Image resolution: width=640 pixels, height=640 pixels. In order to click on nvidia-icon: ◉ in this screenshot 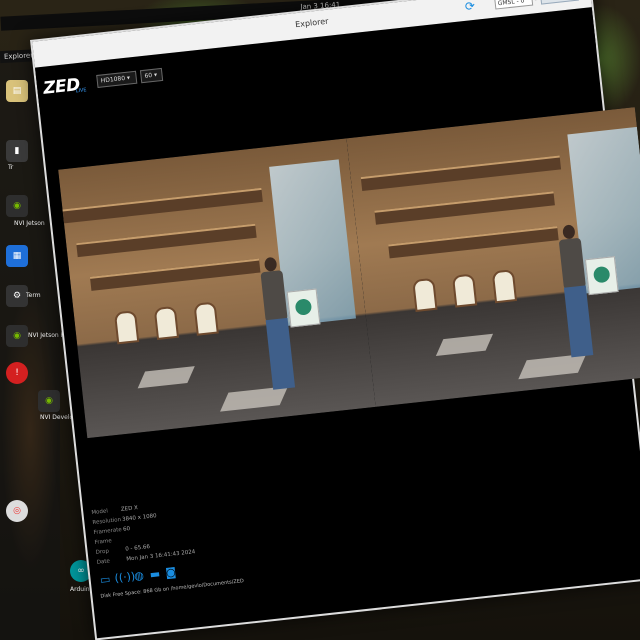, I will do `click(49, 401)`.